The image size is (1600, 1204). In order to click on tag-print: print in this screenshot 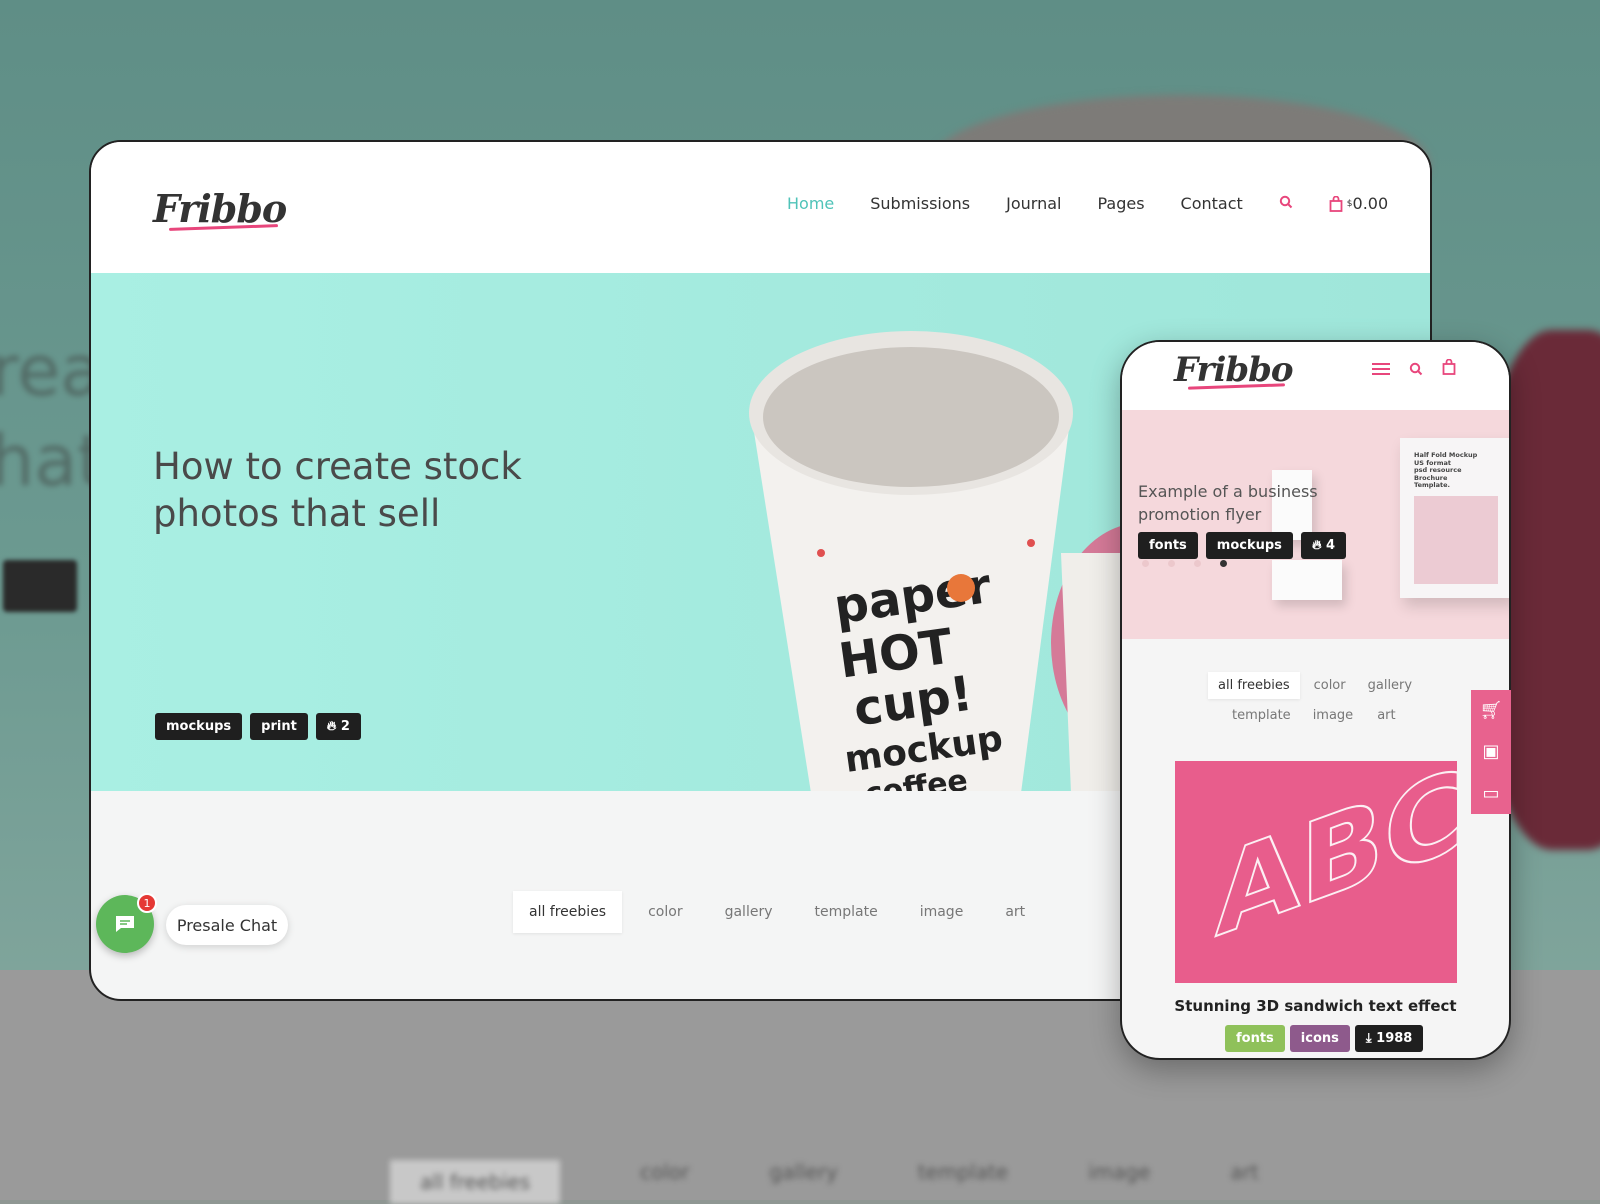, I will do `click(279, 726)`.